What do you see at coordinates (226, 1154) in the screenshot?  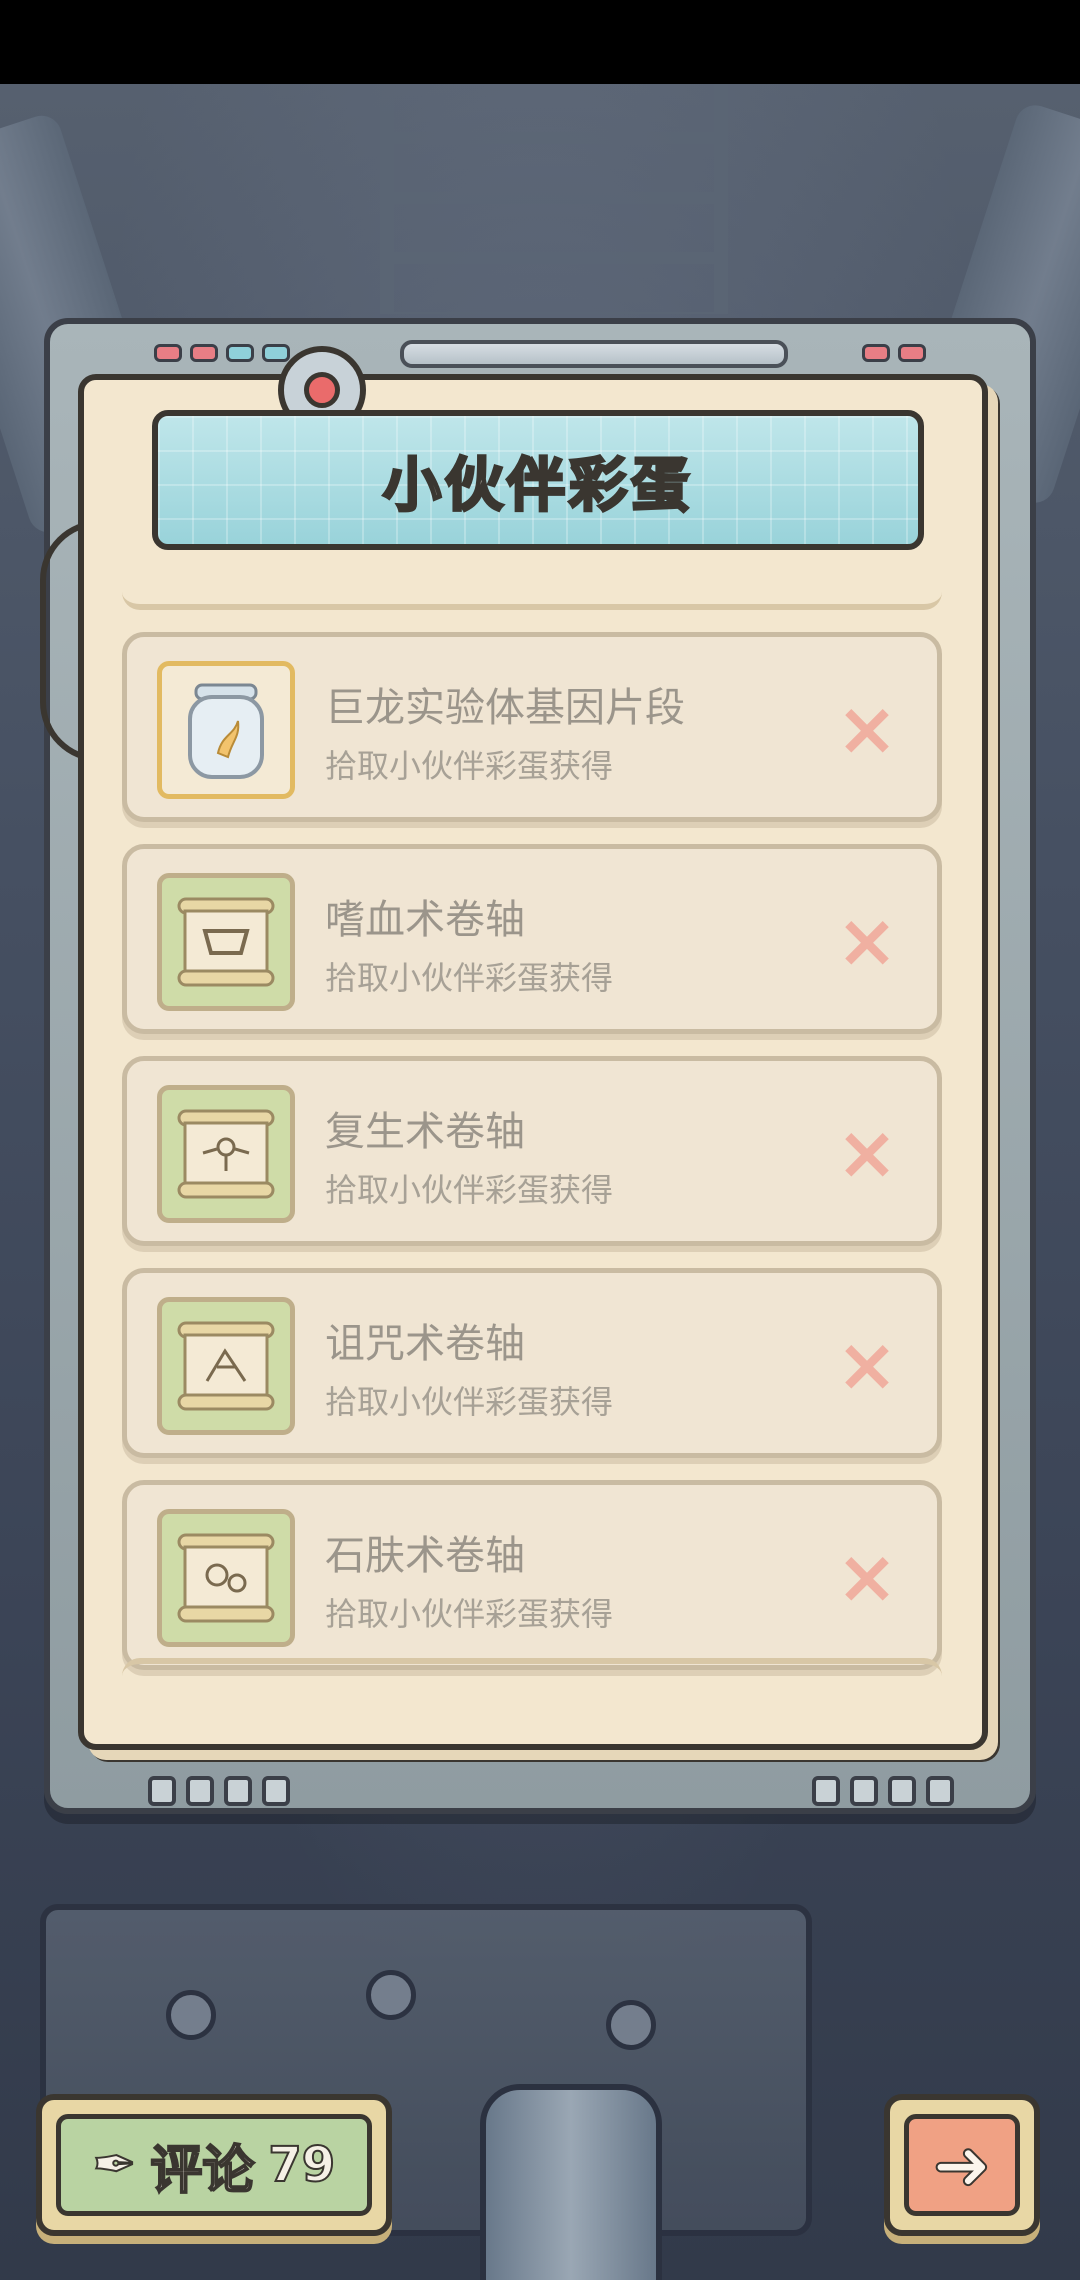 I see `revive-scroll-icon` at bounding box center [226, 1154].